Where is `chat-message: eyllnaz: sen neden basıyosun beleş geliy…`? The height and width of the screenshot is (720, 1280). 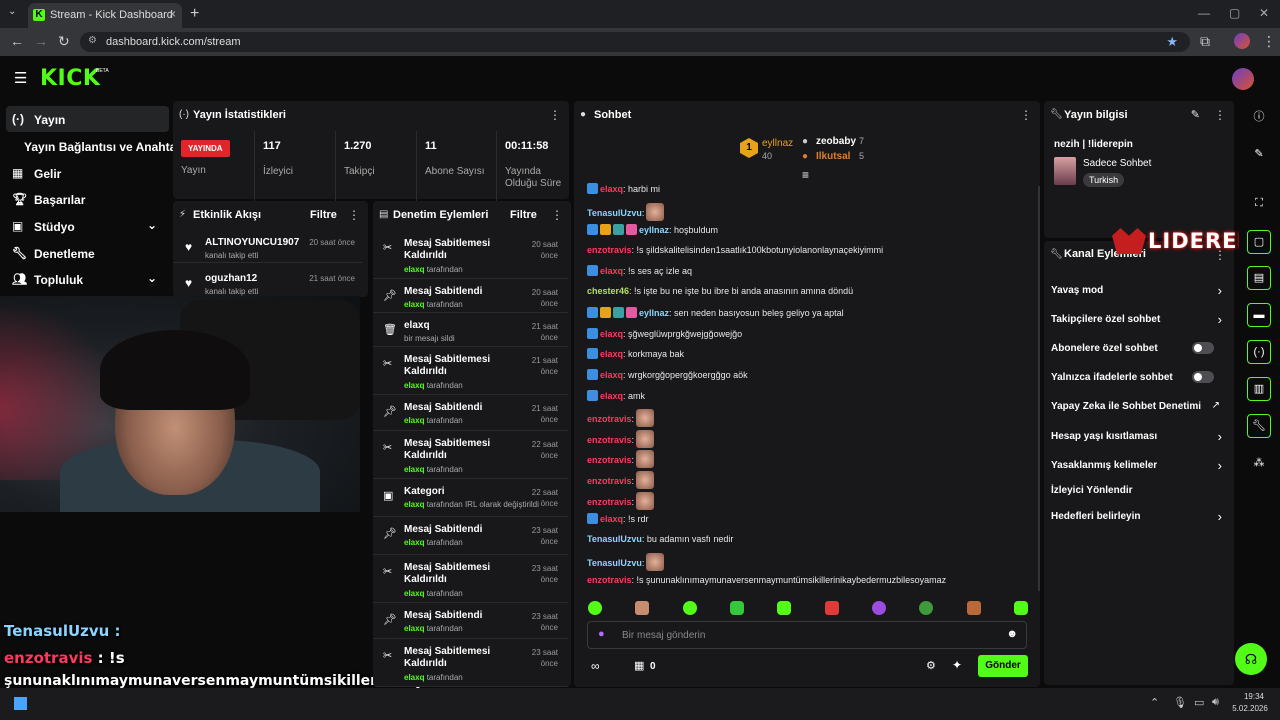
chat-message: eyllnaz: sen neden basıyosun beleş geliy… is located at coordinates (715, 312).